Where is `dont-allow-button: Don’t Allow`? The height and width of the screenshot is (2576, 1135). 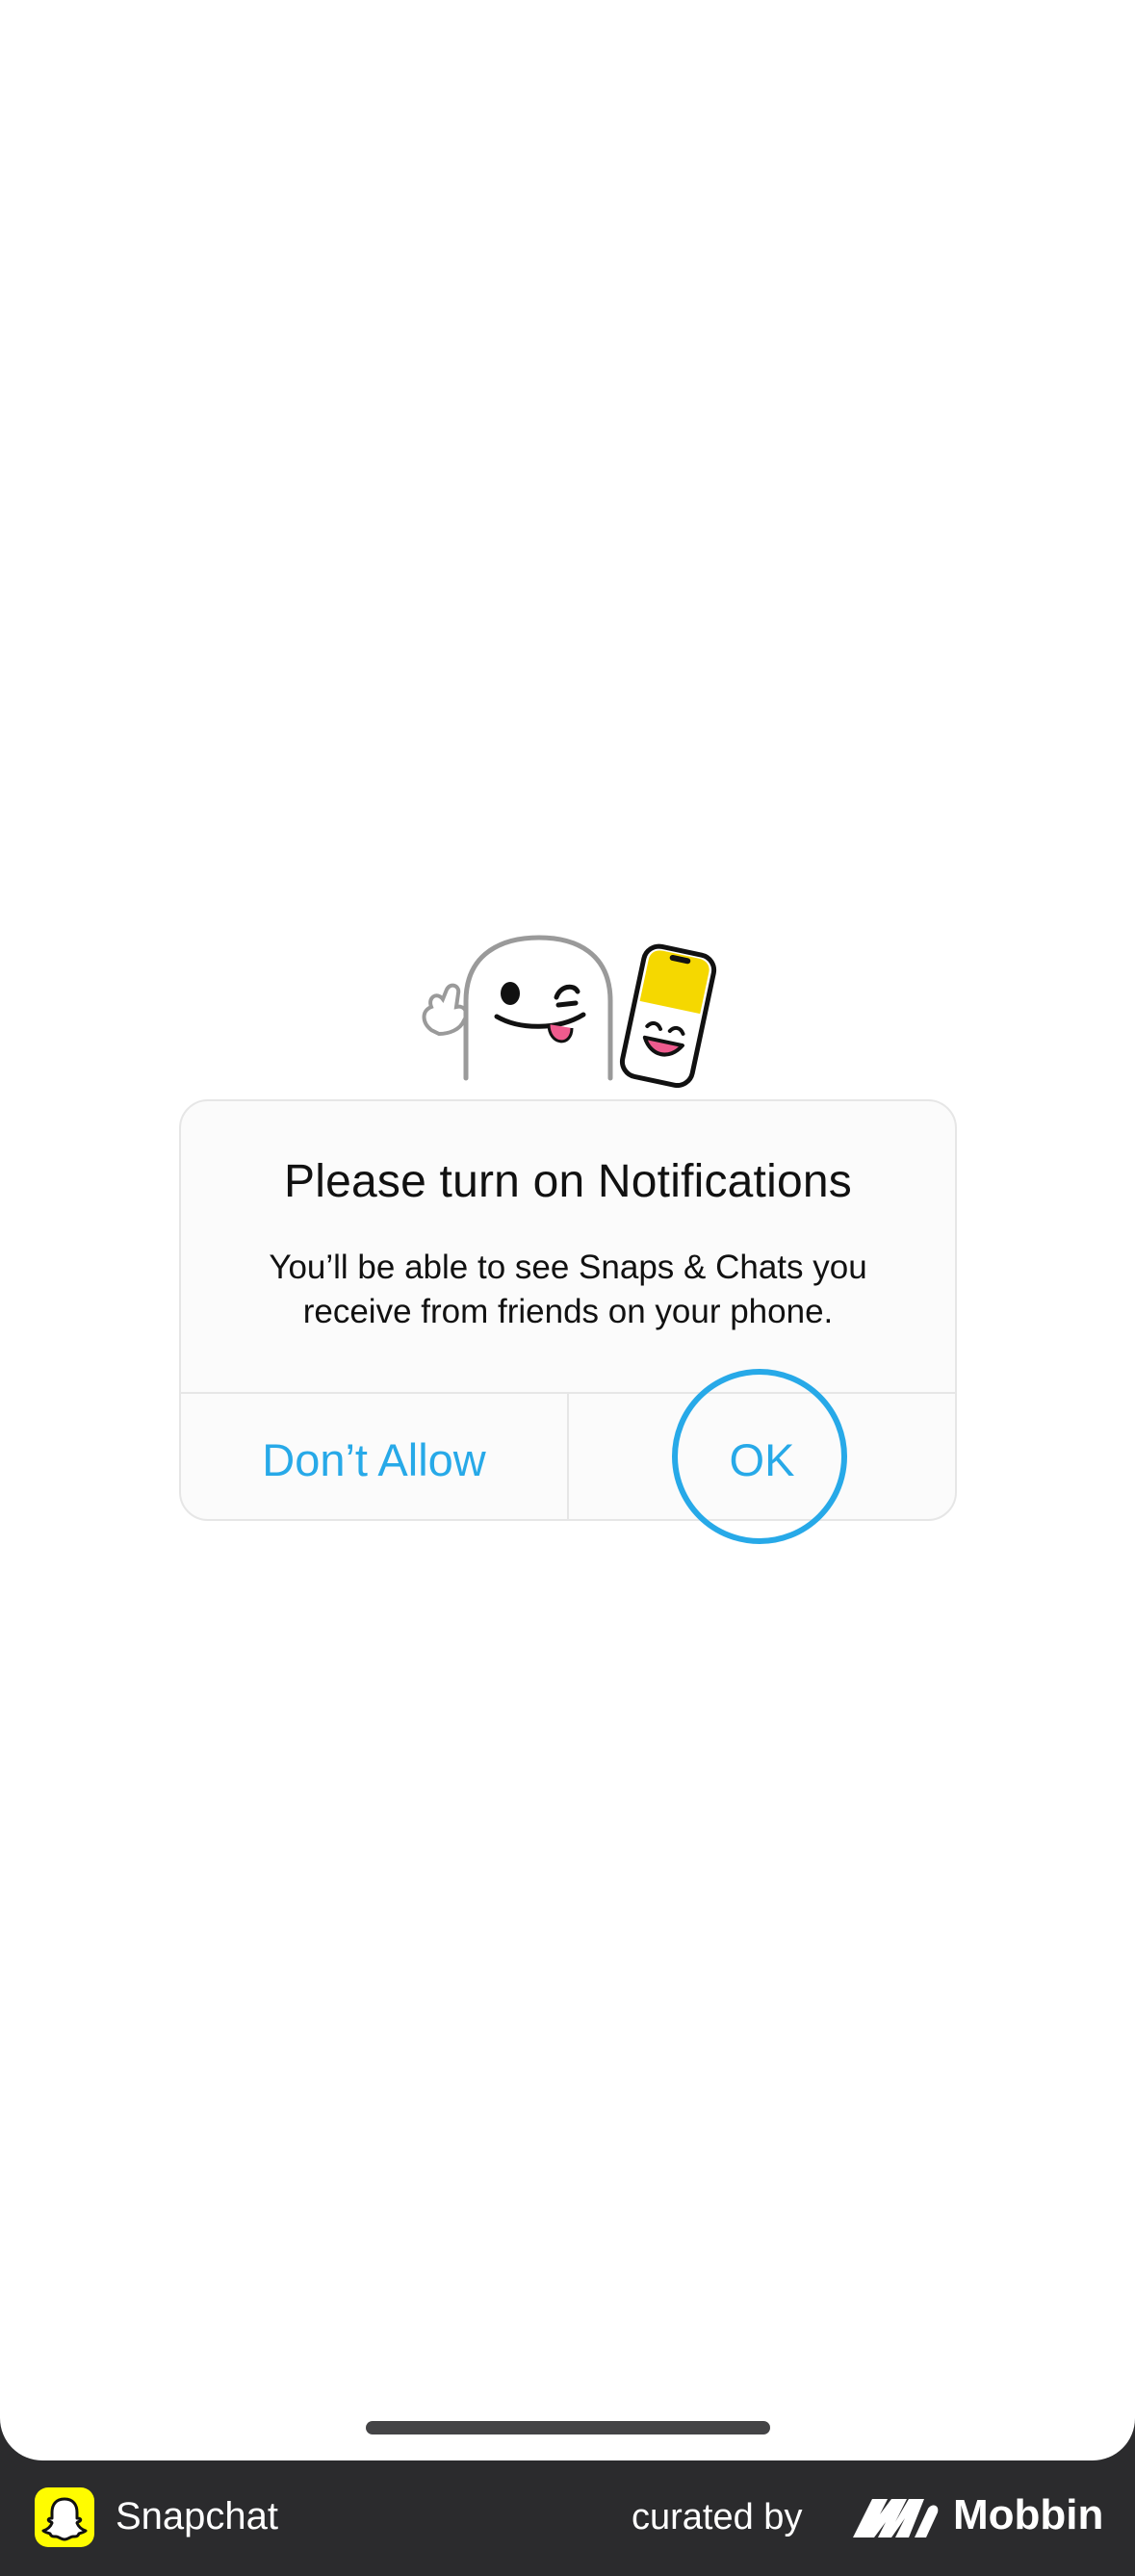 dont-allow-button: Don’t Allow is located at coordinates (375, 1456).